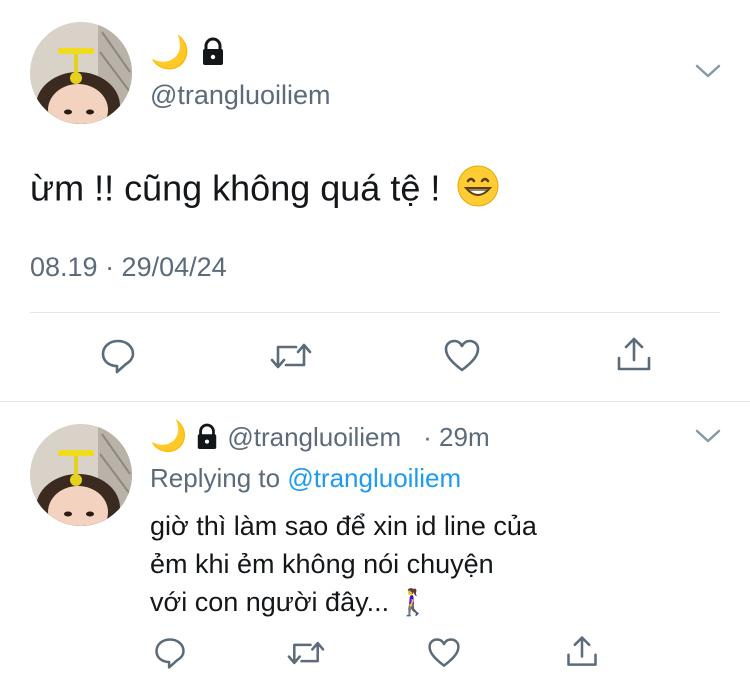  What do you see at coordinates (235, 188) in the screenshot?
I see `tweet-text-content: ừm !! cũng không quá tệ !` at bounding box center [235, 188].